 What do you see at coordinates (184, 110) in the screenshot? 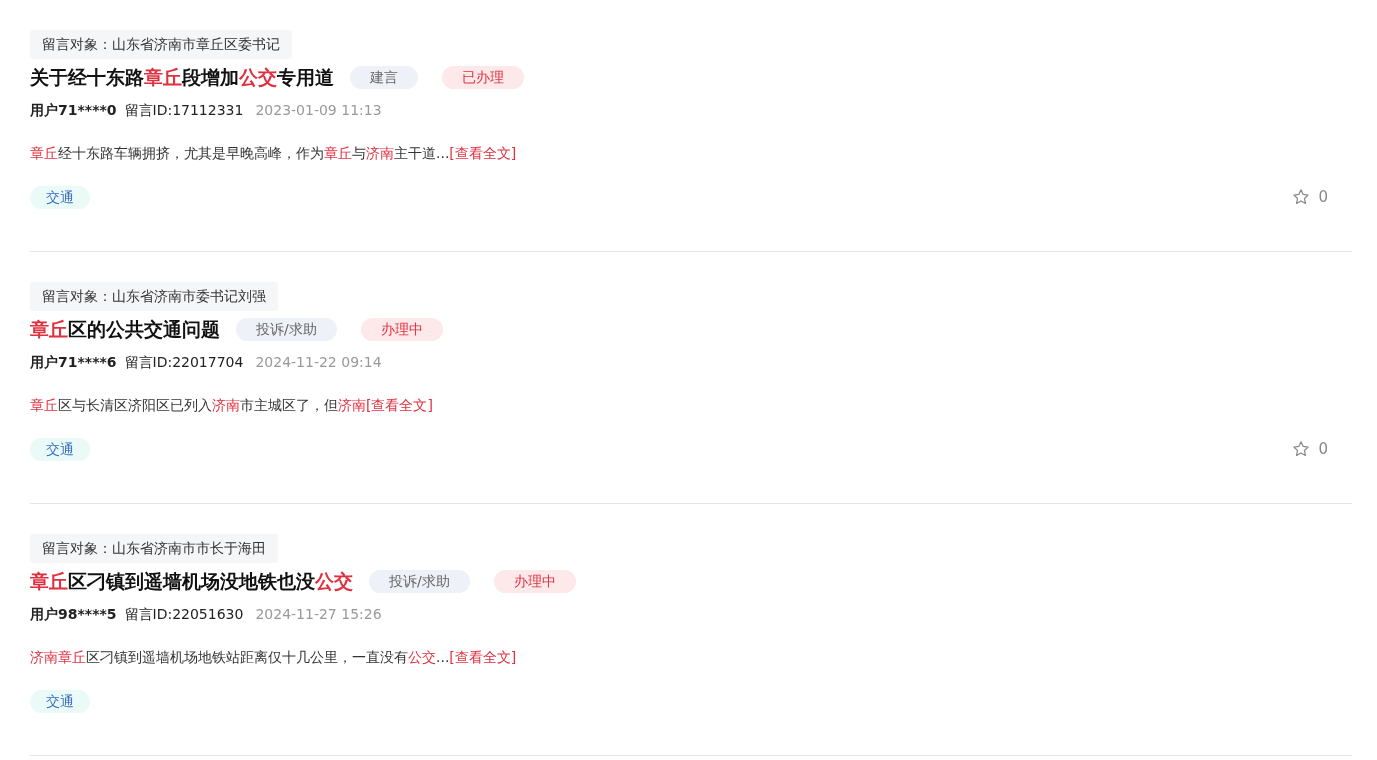
I see `message-id: 留言ID:17112331` at bounding box center [184, 110].